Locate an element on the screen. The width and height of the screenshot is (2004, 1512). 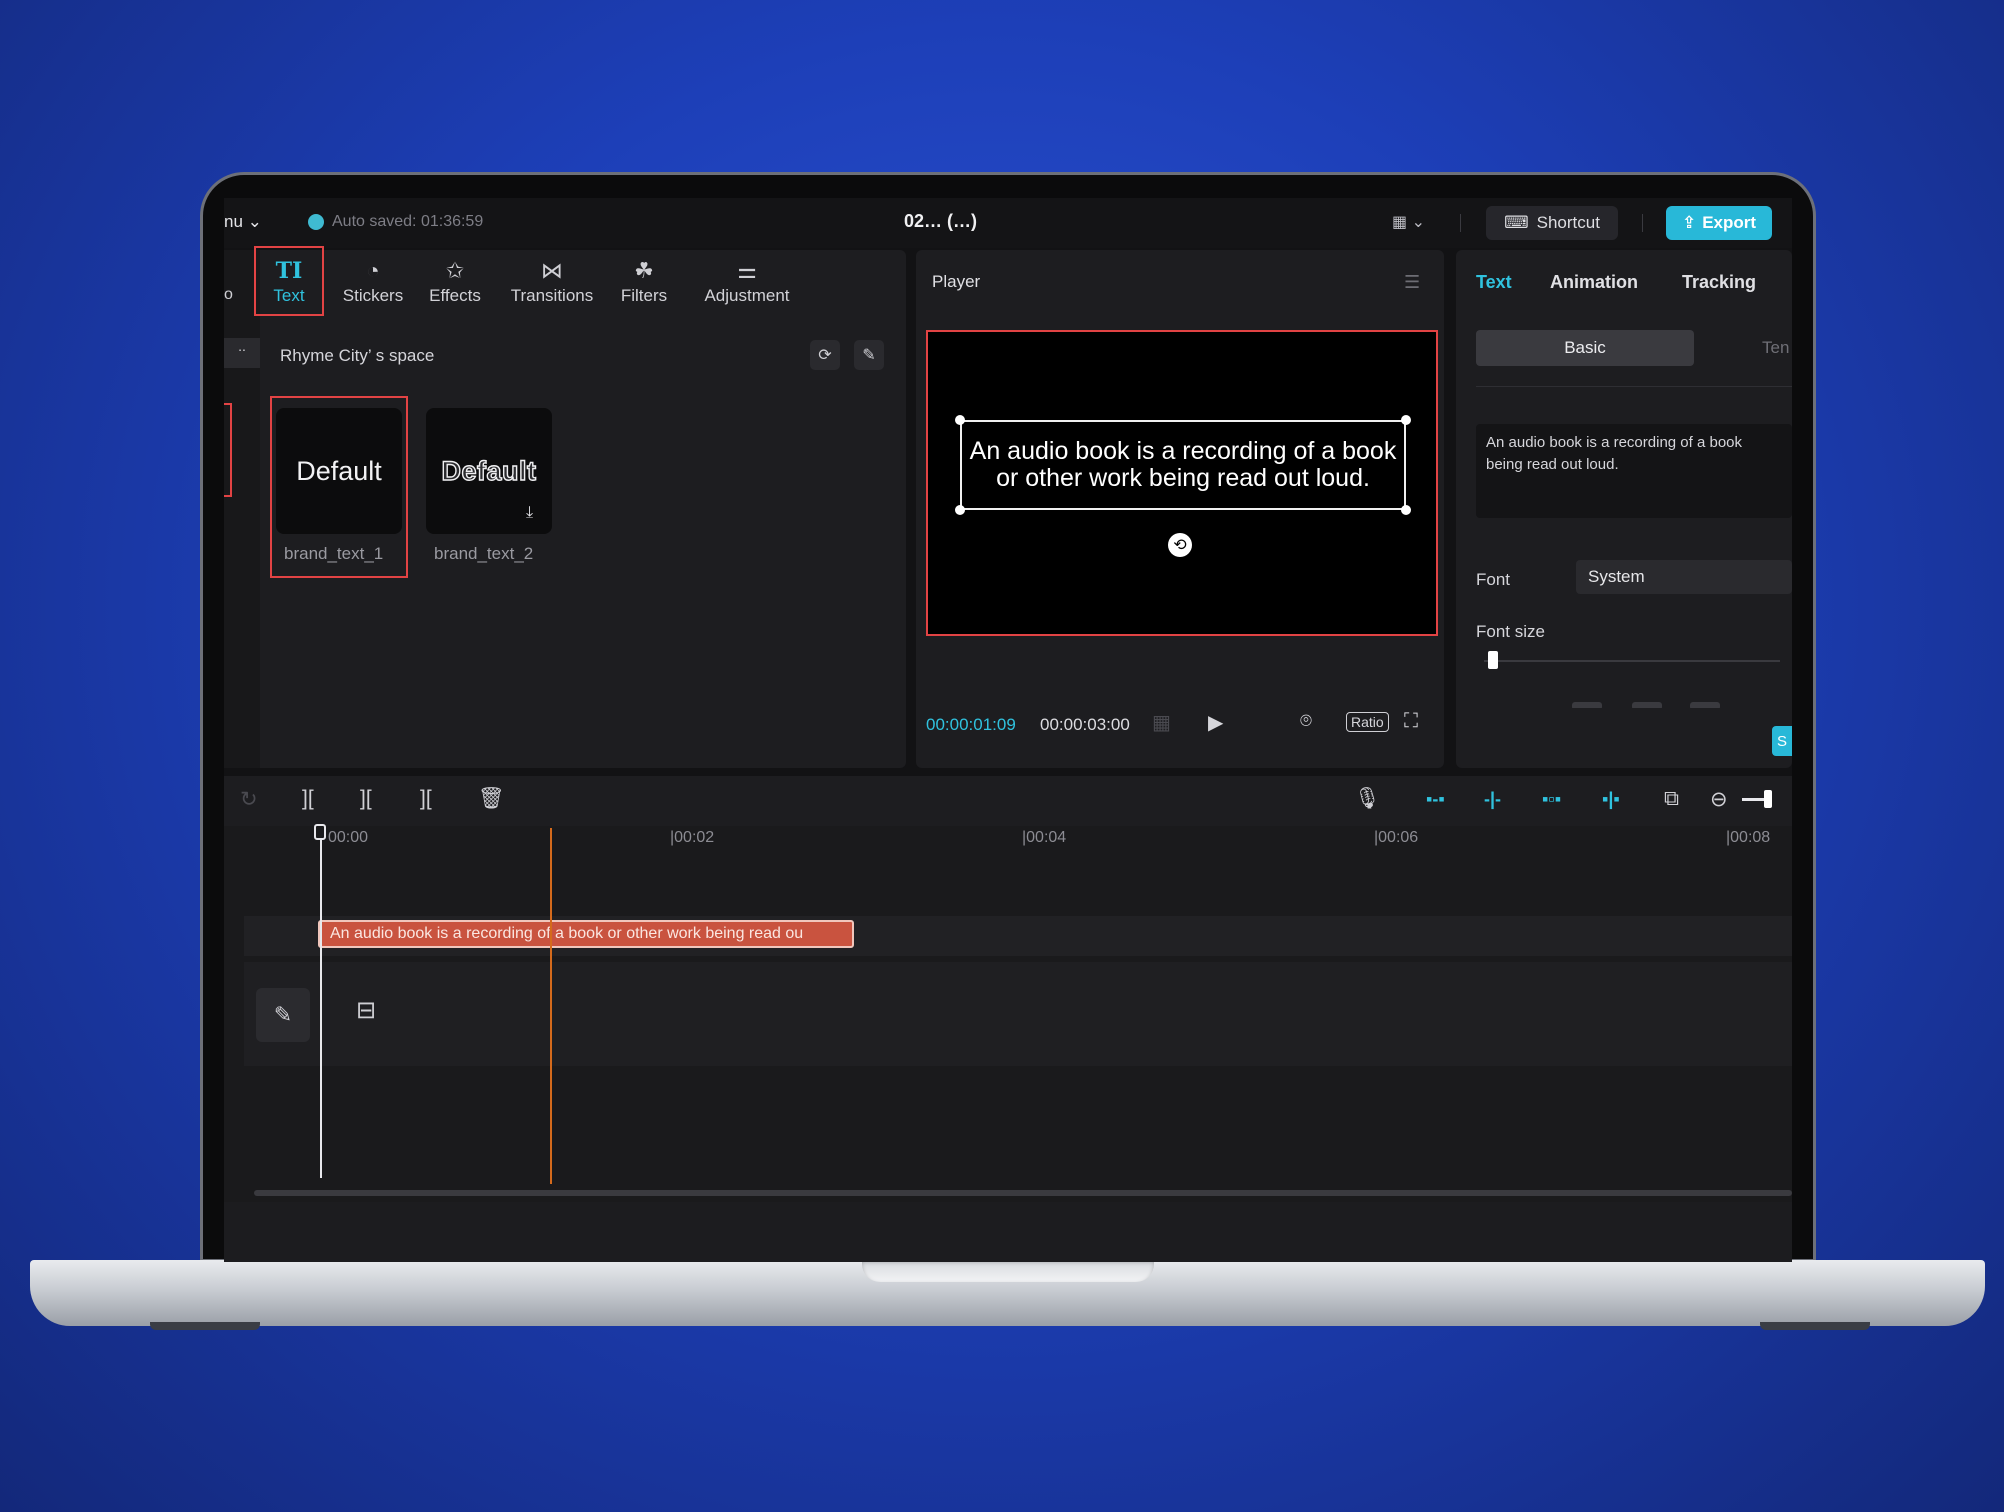
horizontal-scrollbar is located at coordinates (1023, 1193).